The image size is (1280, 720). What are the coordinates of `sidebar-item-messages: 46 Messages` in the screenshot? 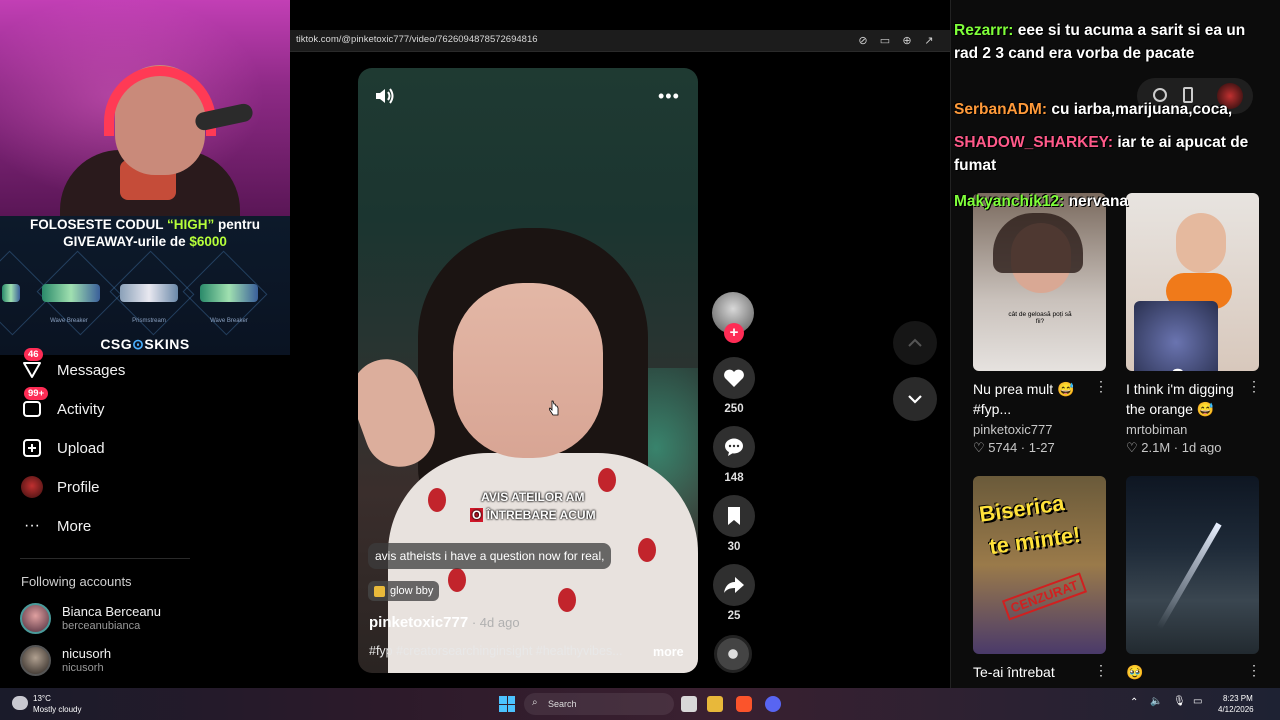 It's located at (110, 366).